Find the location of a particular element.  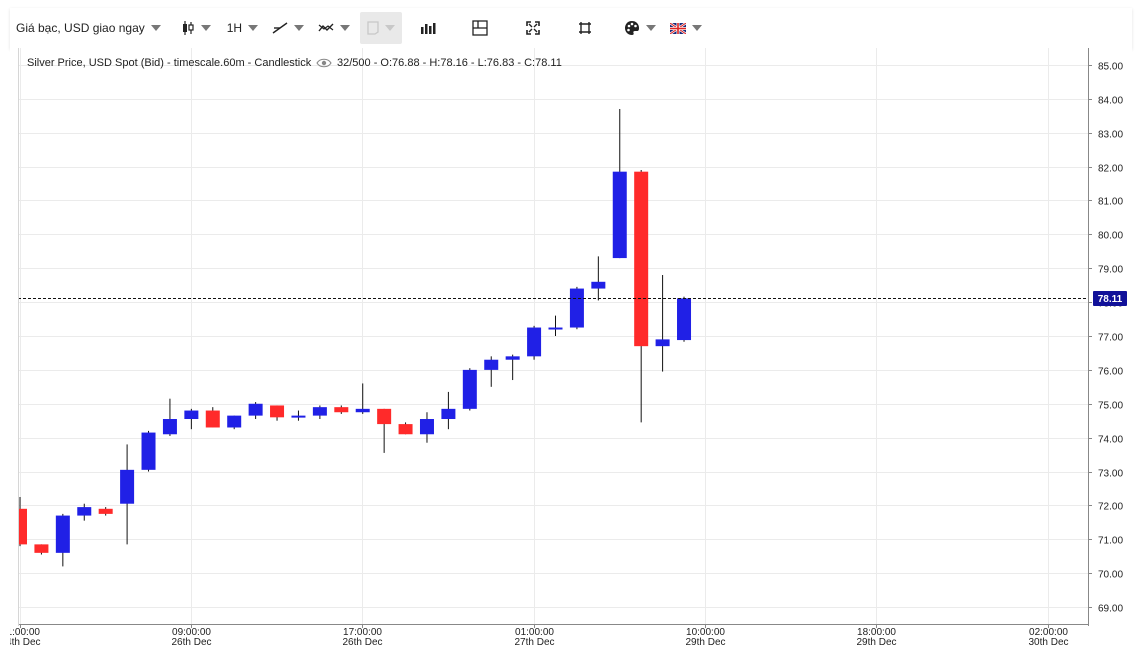

color-scheme-button is located at coordinates (640, 28).